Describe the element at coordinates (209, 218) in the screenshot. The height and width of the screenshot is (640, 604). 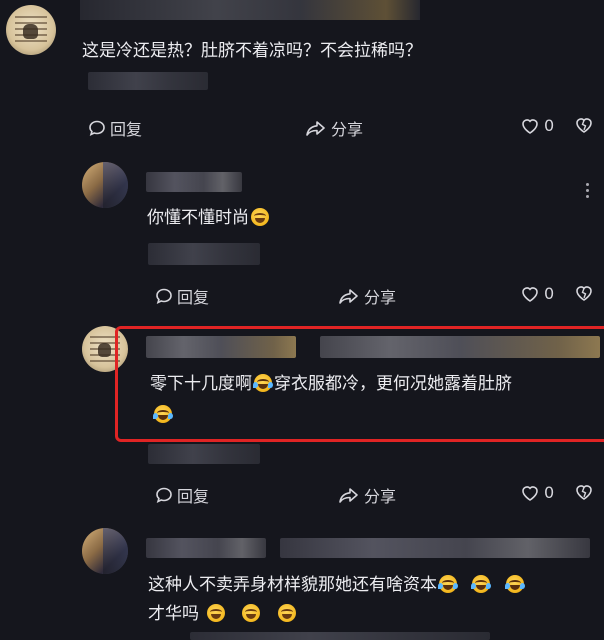
I see `comment-text: 你懂不懂时尚` at that location.